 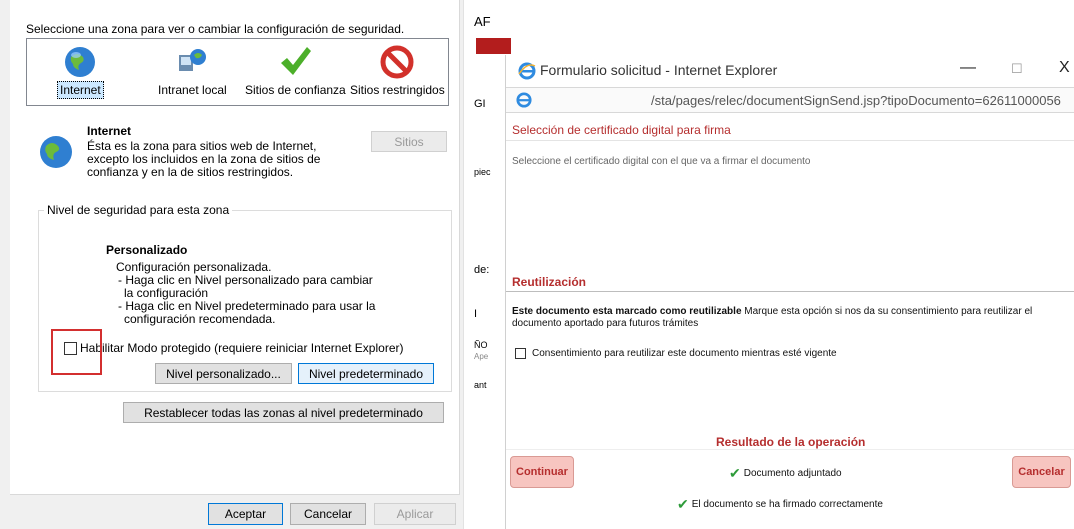 What do you see at coordinates (109, 131) in the screenshot?
I see `zone-name: Internet` at bounding box center [109, 131].